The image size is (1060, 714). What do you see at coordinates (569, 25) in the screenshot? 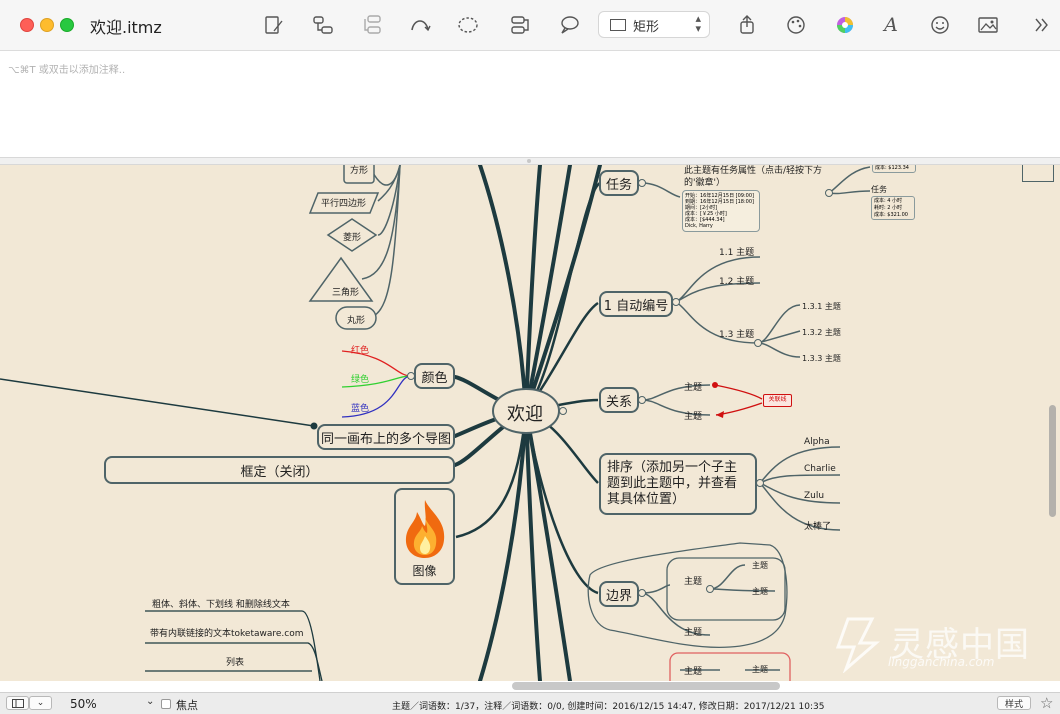
I see `speech-bubble-icon` at bounding box center [569, 25].